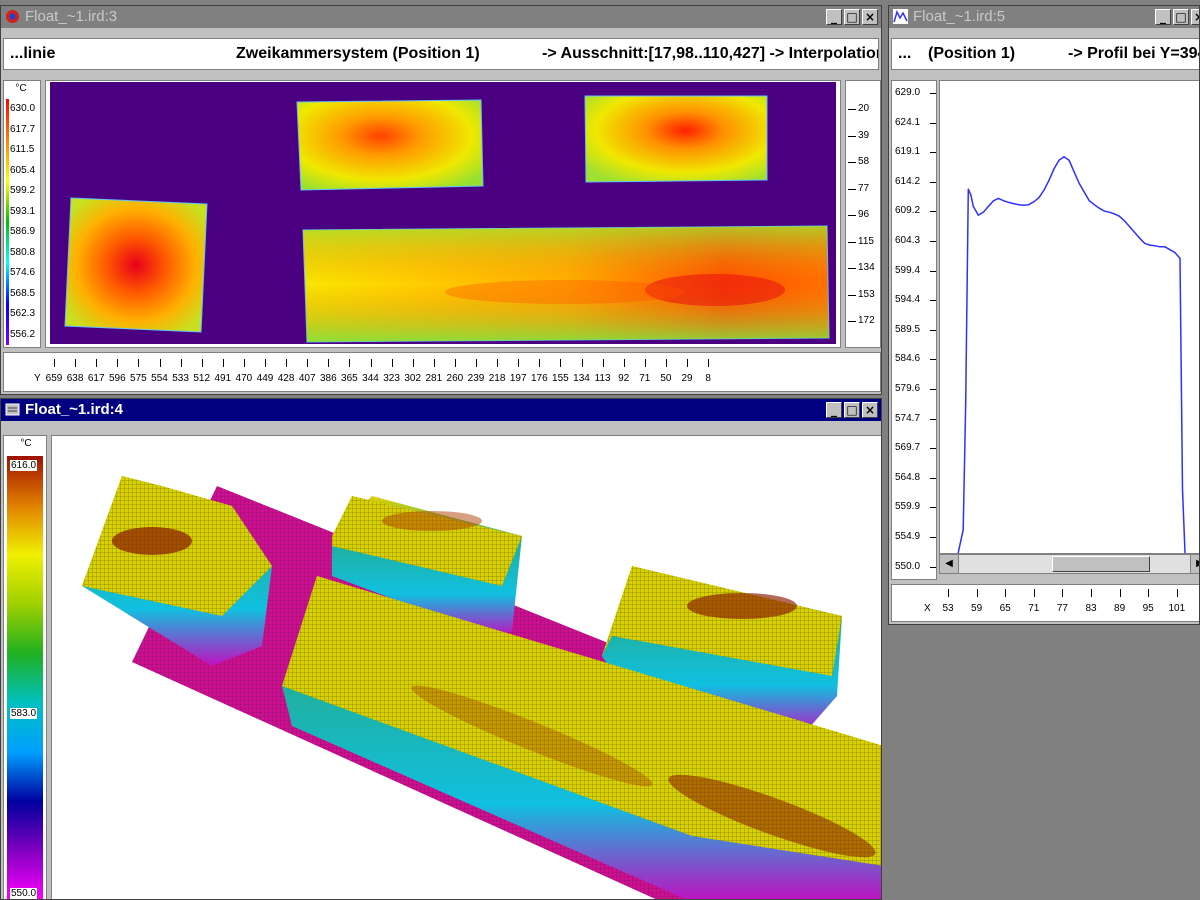 This screenshot has width=1200, height=900. I want to click on legend-label: 605.4, so click(23, 170).